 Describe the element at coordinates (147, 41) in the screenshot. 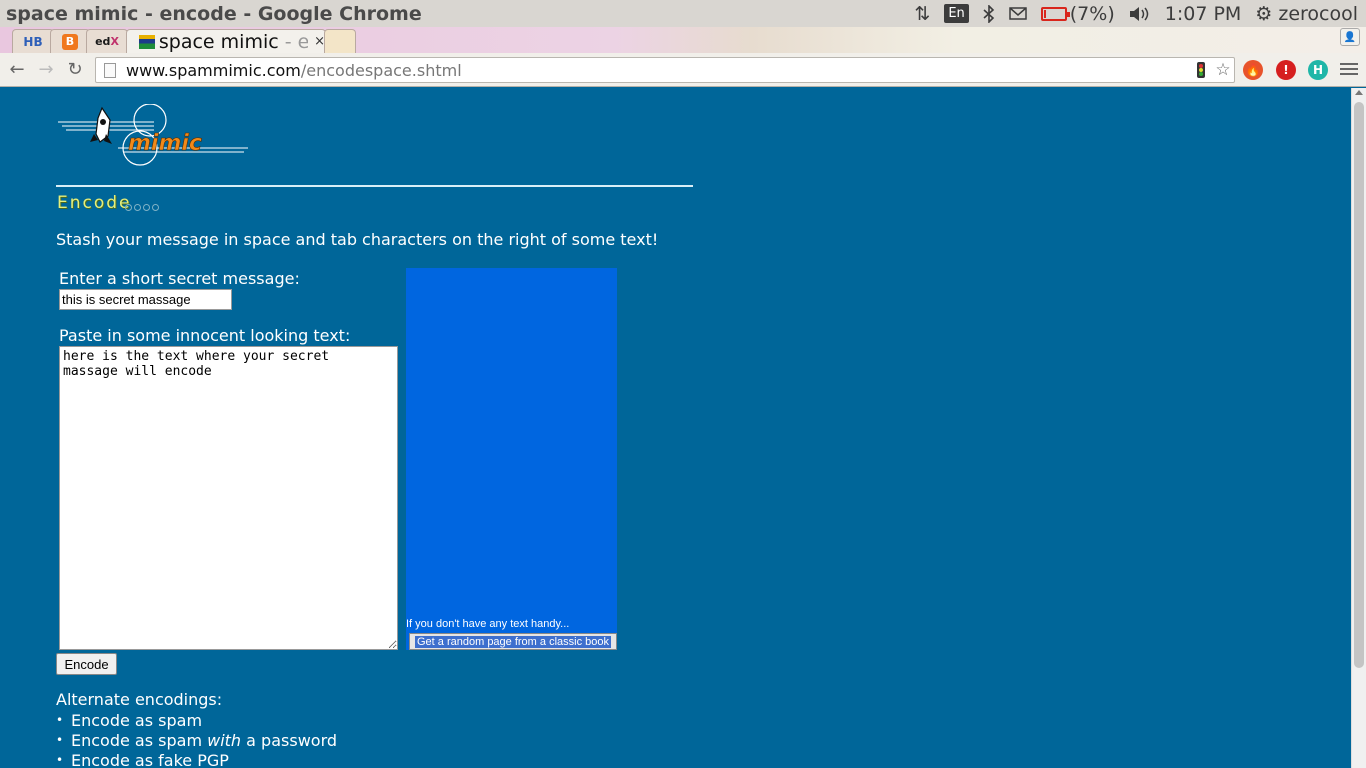

I see `site-favicon-icon` at that location.